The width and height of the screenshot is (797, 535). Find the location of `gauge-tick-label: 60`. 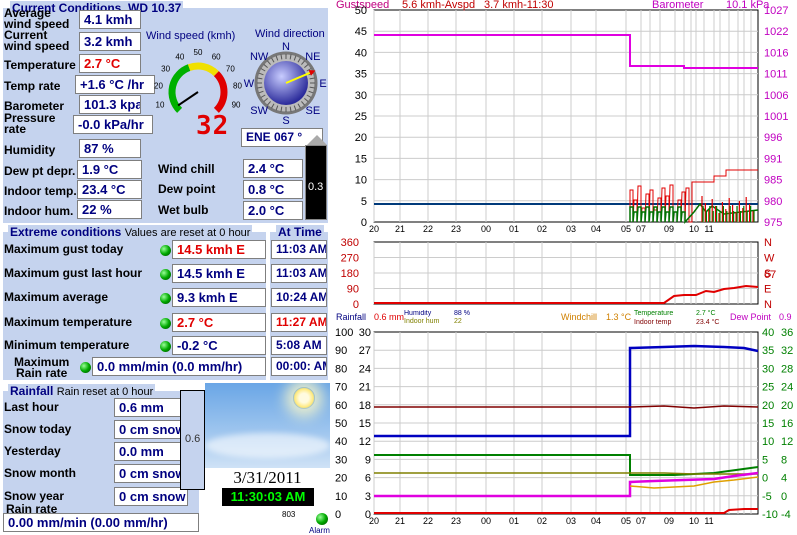

gauge-tick-label: 60 is located at coordinates (216, 56).